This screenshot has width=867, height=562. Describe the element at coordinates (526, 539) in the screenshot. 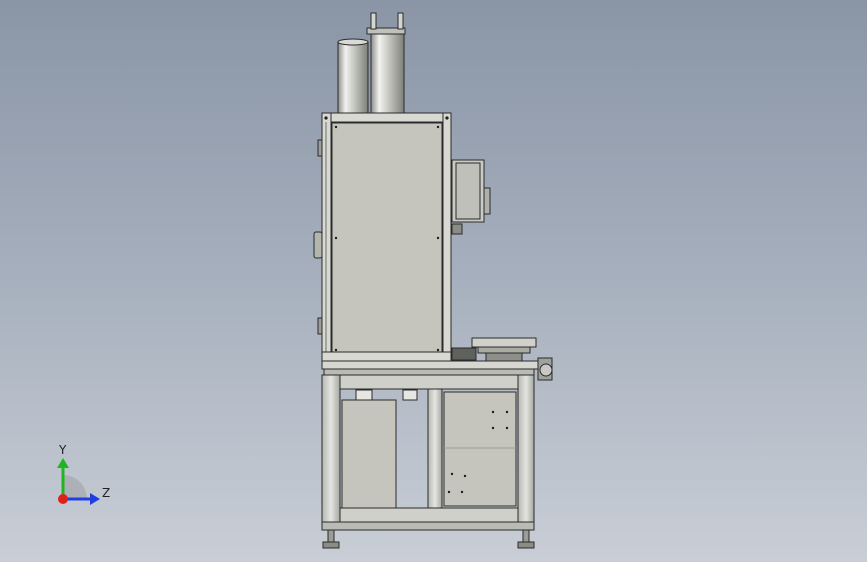

I see `leveling-foot-right` at that location.